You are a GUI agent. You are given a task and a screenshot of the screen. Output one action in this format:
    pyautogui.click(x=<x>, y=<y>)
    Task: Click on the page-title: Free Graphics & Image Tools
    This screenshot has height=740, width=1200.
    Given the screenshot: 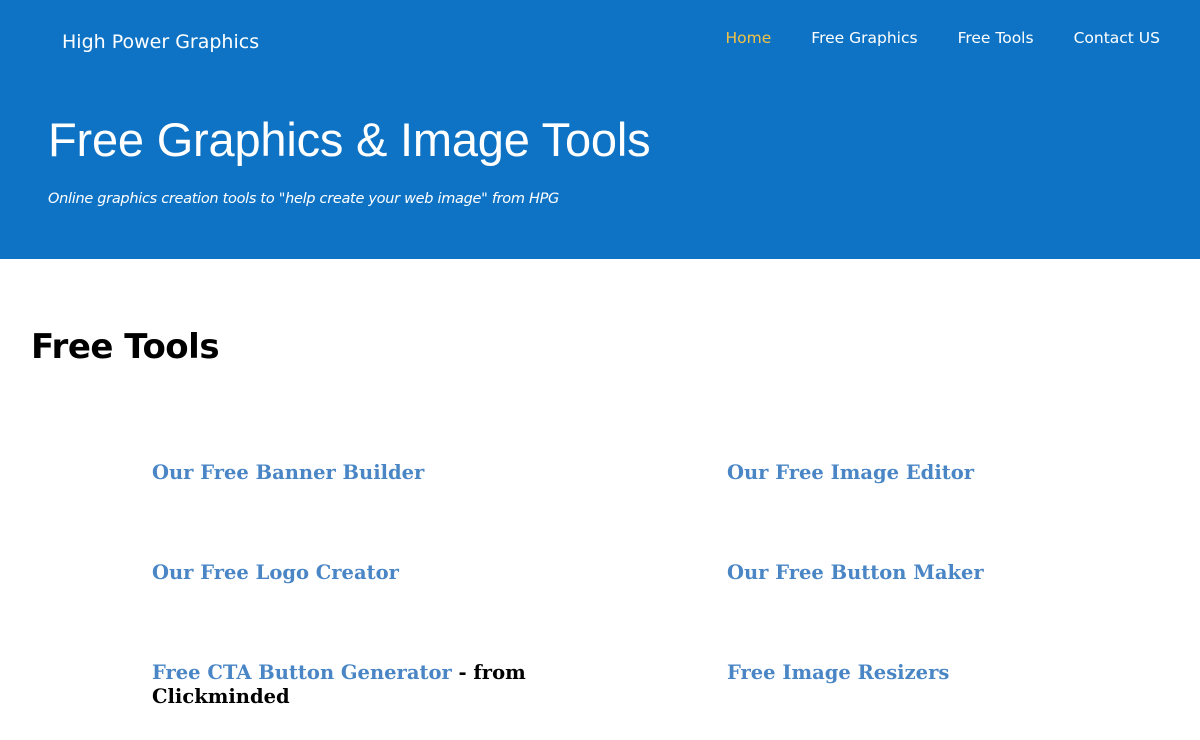 What is the action you would take?
    pyautogui.click(x=349, y=139)
    